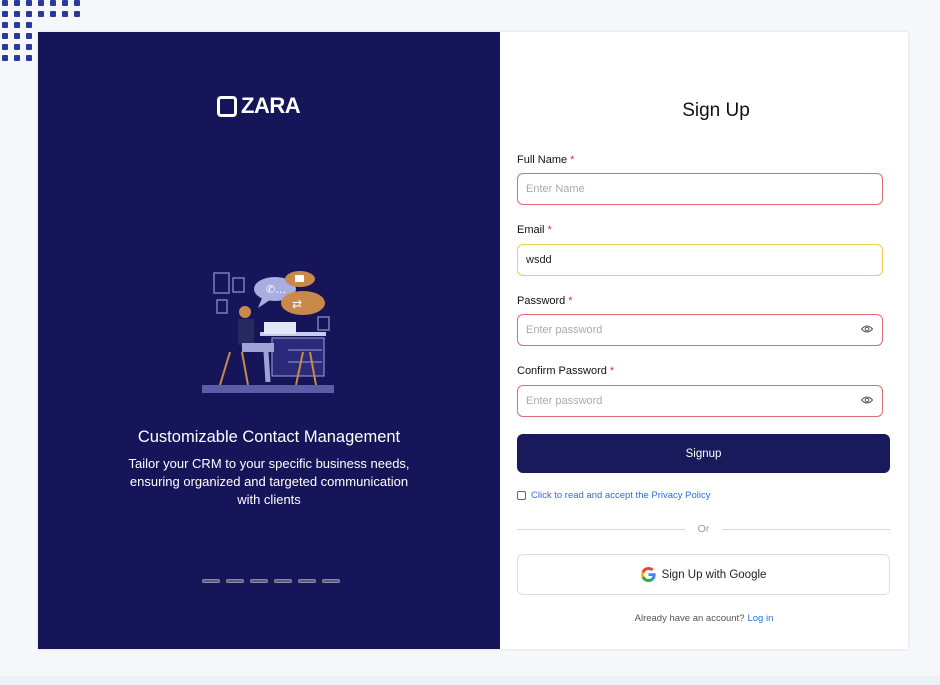 This screenshot has width=940, height=685. I want to click on full-name-label-text: Full Name, so click(542, 160).